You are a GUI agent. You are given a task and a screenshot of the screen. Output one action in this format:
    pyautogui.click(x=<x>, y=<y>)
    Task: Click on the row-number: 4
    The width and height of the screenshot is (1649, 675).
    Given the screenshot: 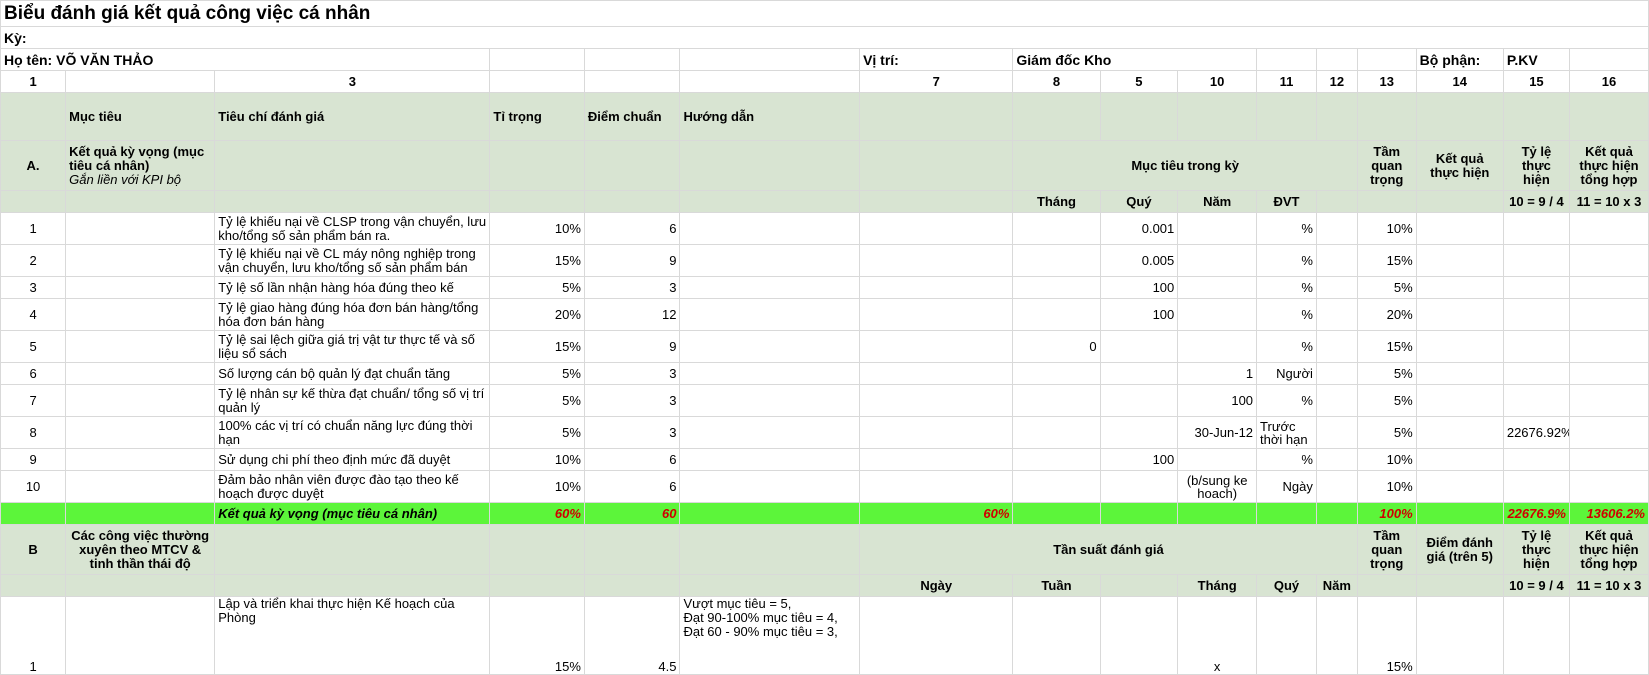 What is the action you would take?
    pyautogui.click(x=33, y=314)
    